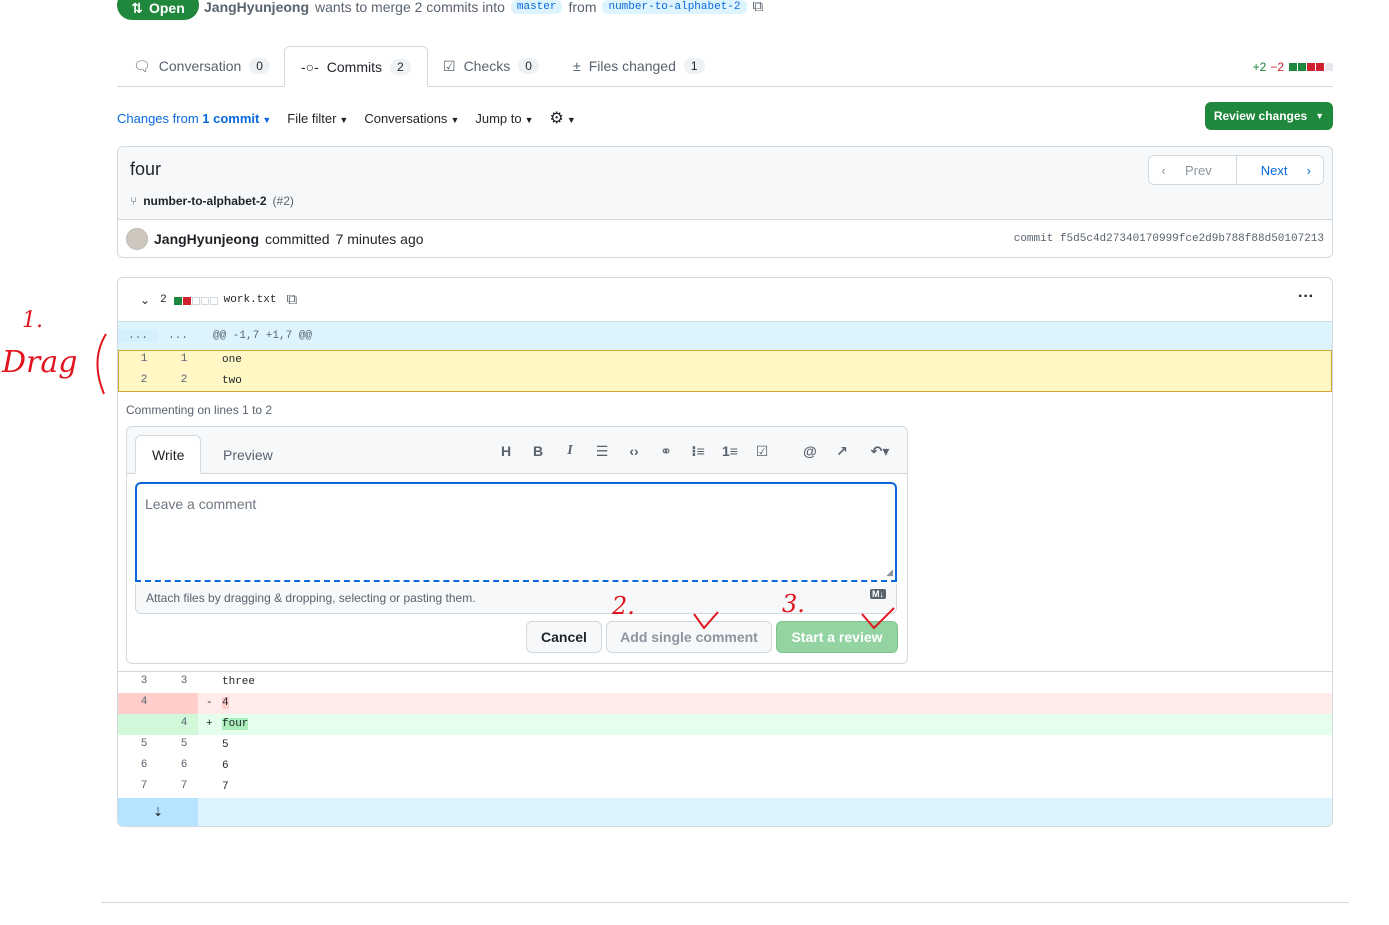  I want to click on head-branch: number-to-alphabet-2, so click(674, 7).